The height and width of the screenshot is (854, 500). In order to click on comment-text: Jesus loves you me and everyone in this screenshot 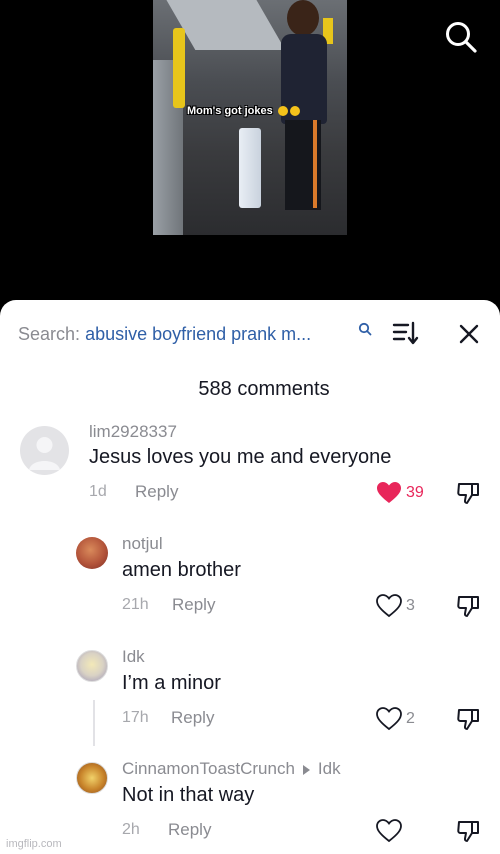, I will do `click(240, 457)`.